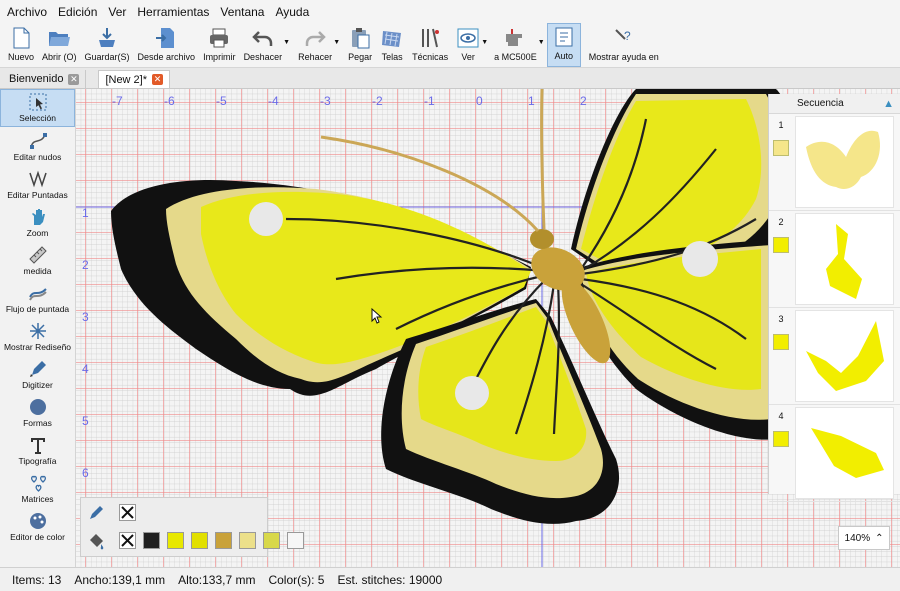  What do you see at coordinates (315, 38) in the screenshot?
I see `redo-icon` at bounding box center [315, 38].